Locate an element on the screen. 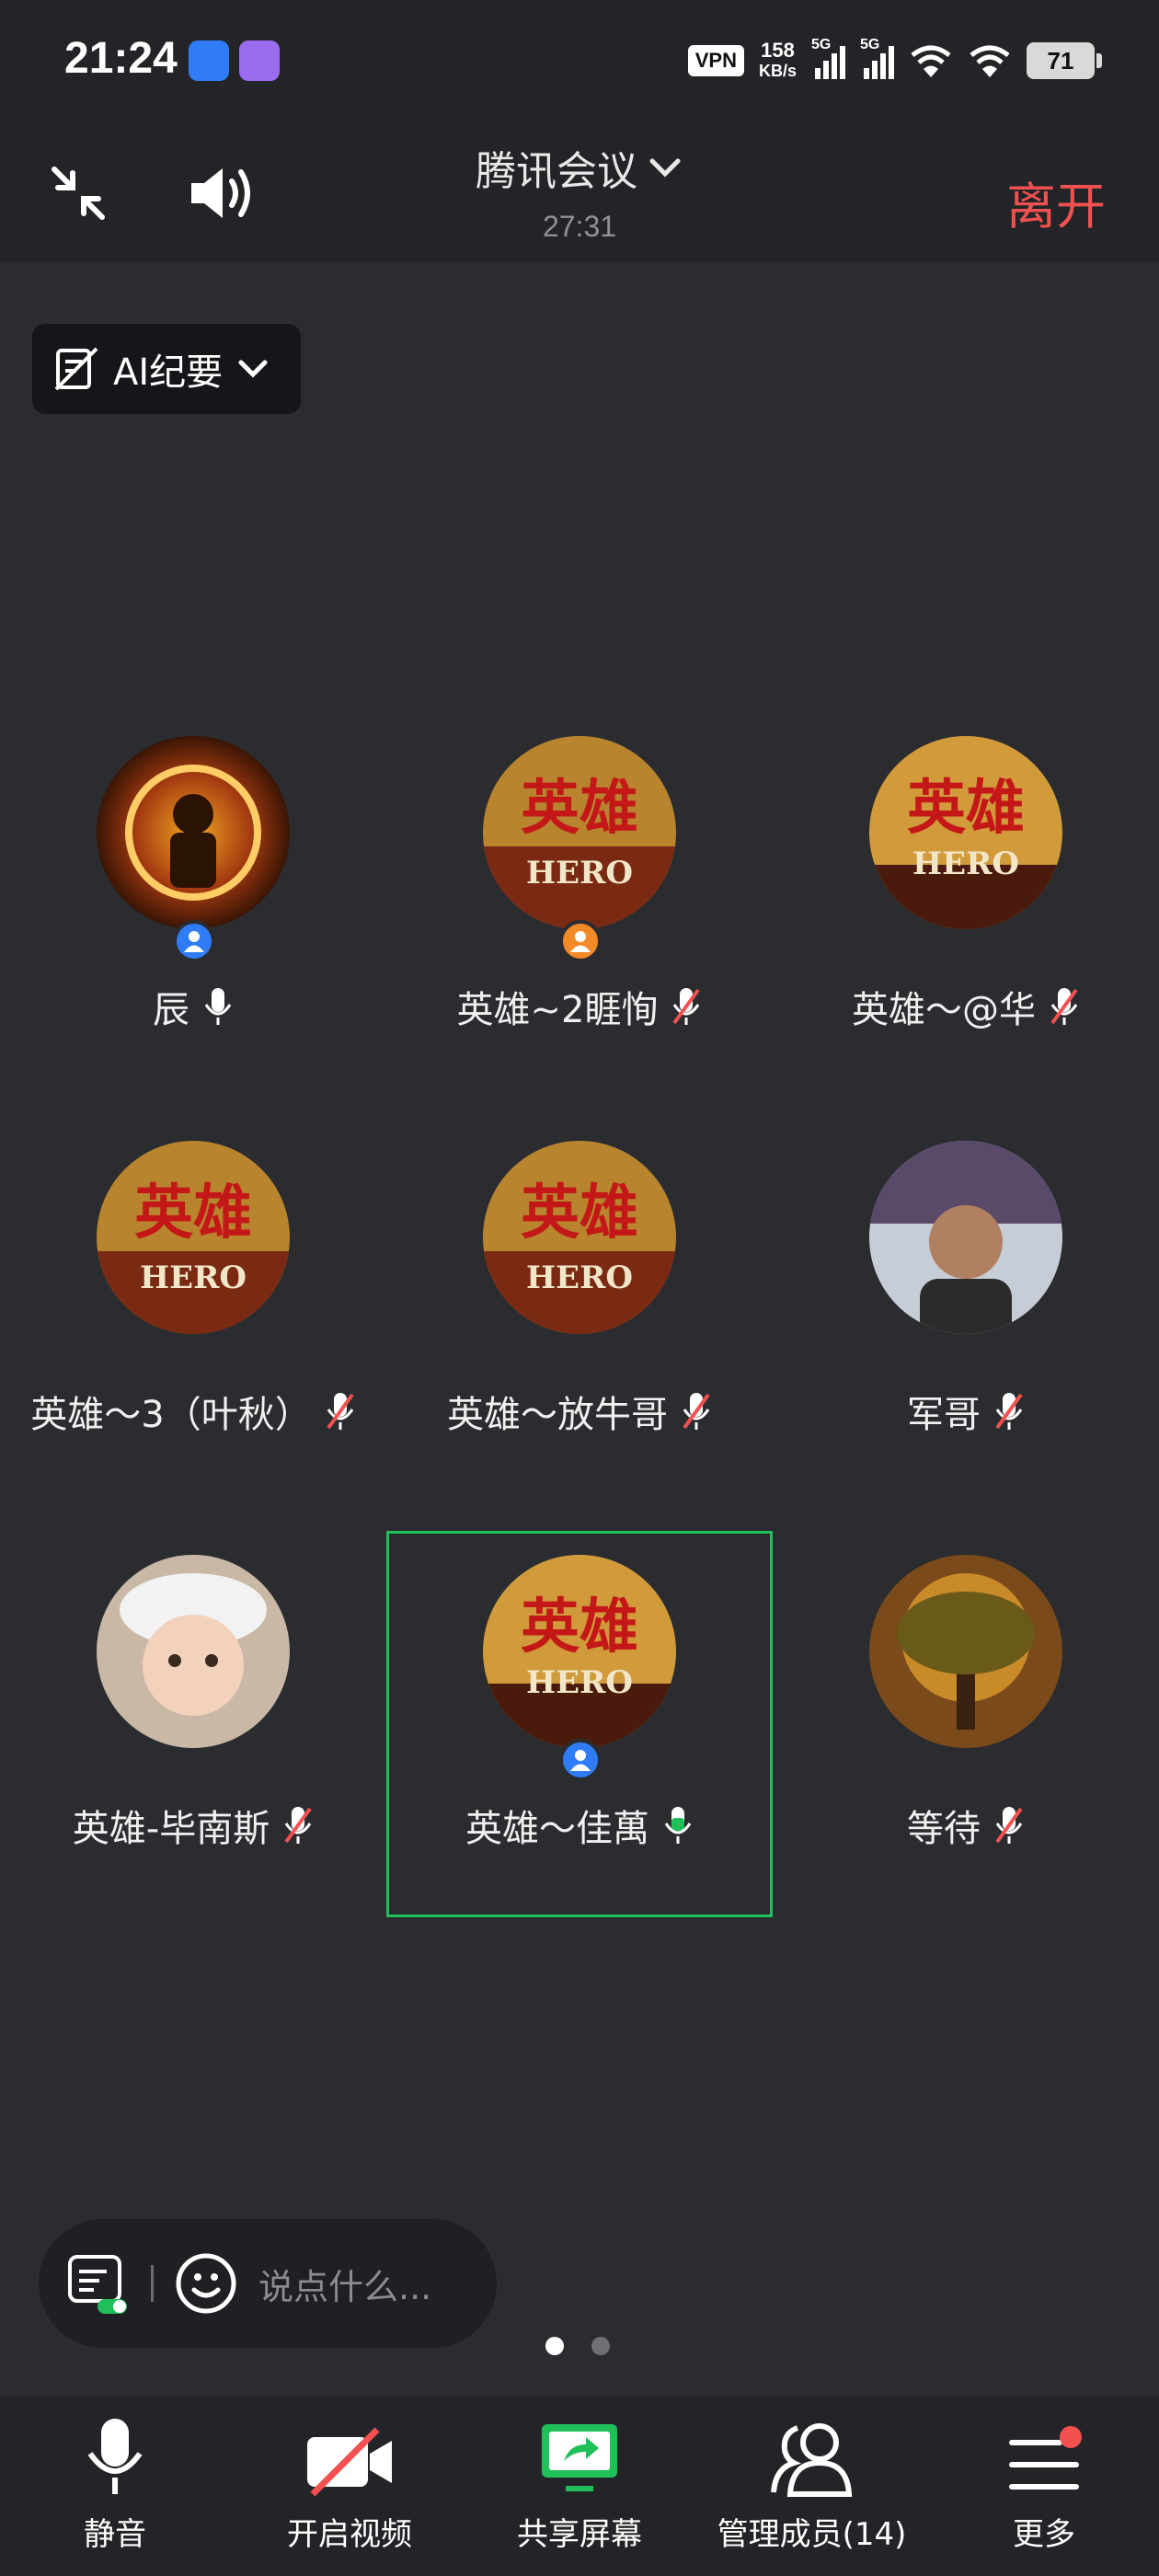 Image resolution: width=1159 pixels, height=2576 pixels. participant-name-row: 军哥 is located at coordinates (966, 1411).